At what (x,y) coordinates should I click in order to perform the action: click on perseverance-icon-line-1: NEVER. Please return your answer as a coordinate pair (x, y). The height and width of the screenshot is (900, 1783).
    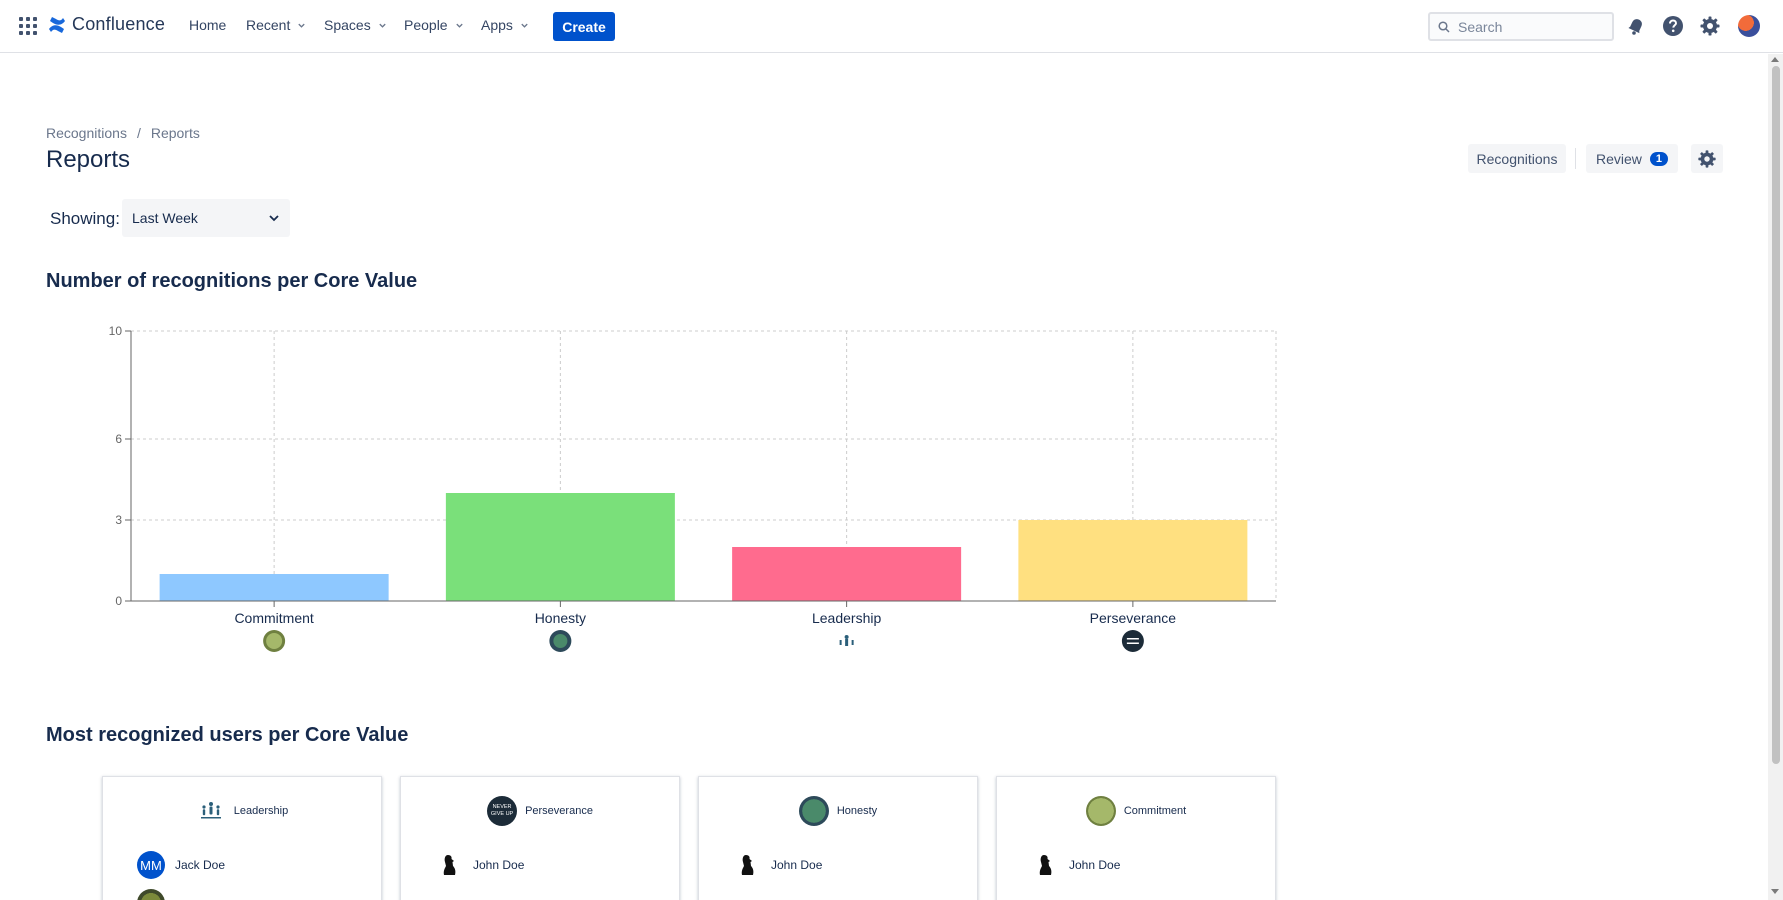
    Looking at the image, I should click on (502, 807).